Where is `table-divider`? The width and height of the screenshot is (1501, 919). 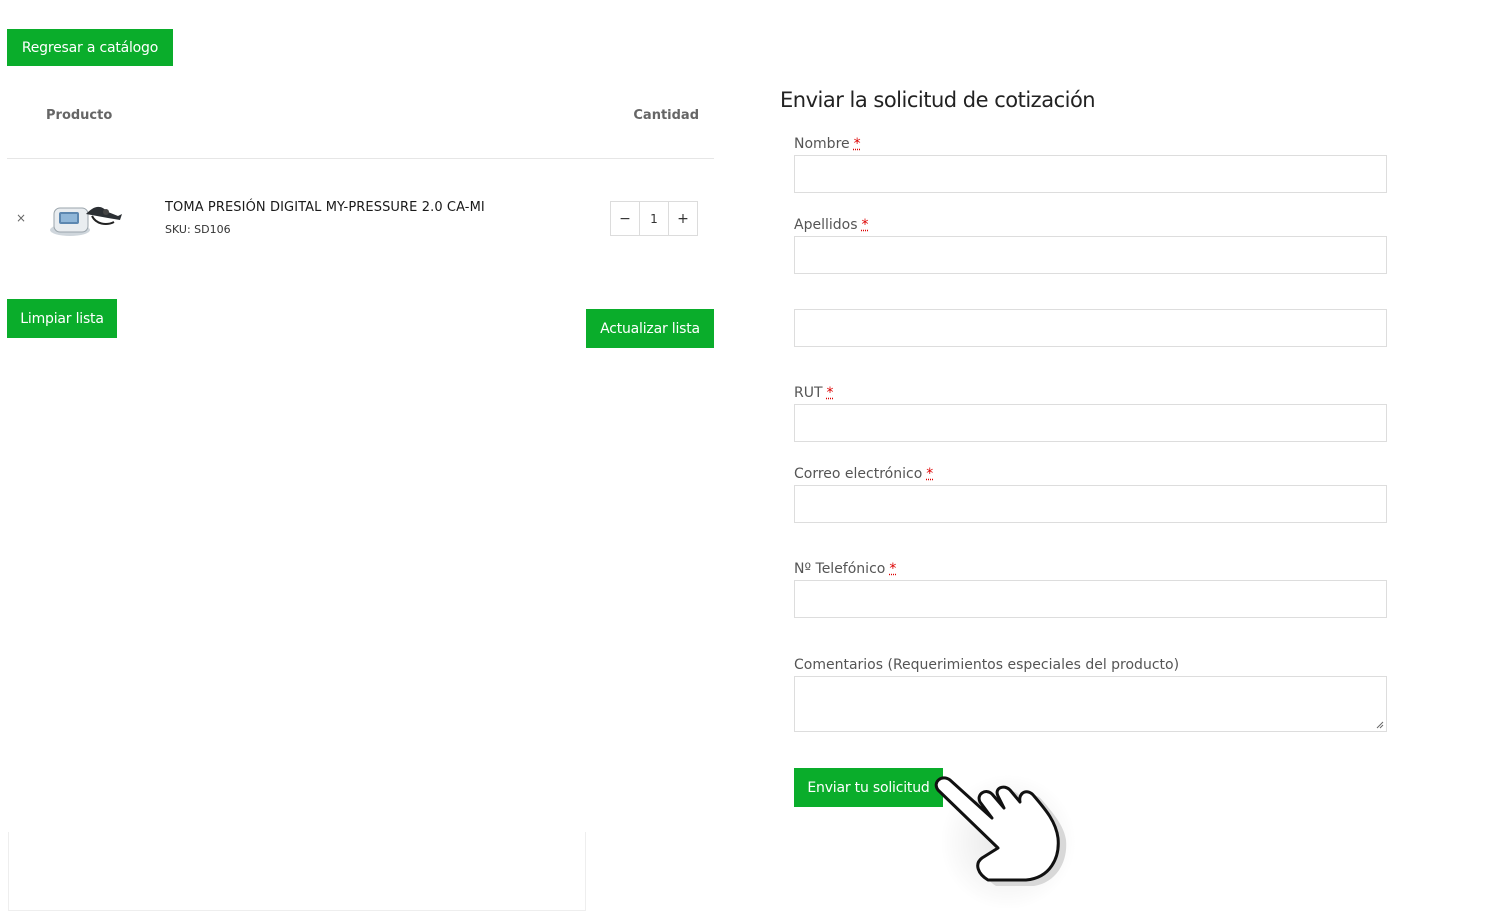 table-divider is located at coordinates (360, 158).